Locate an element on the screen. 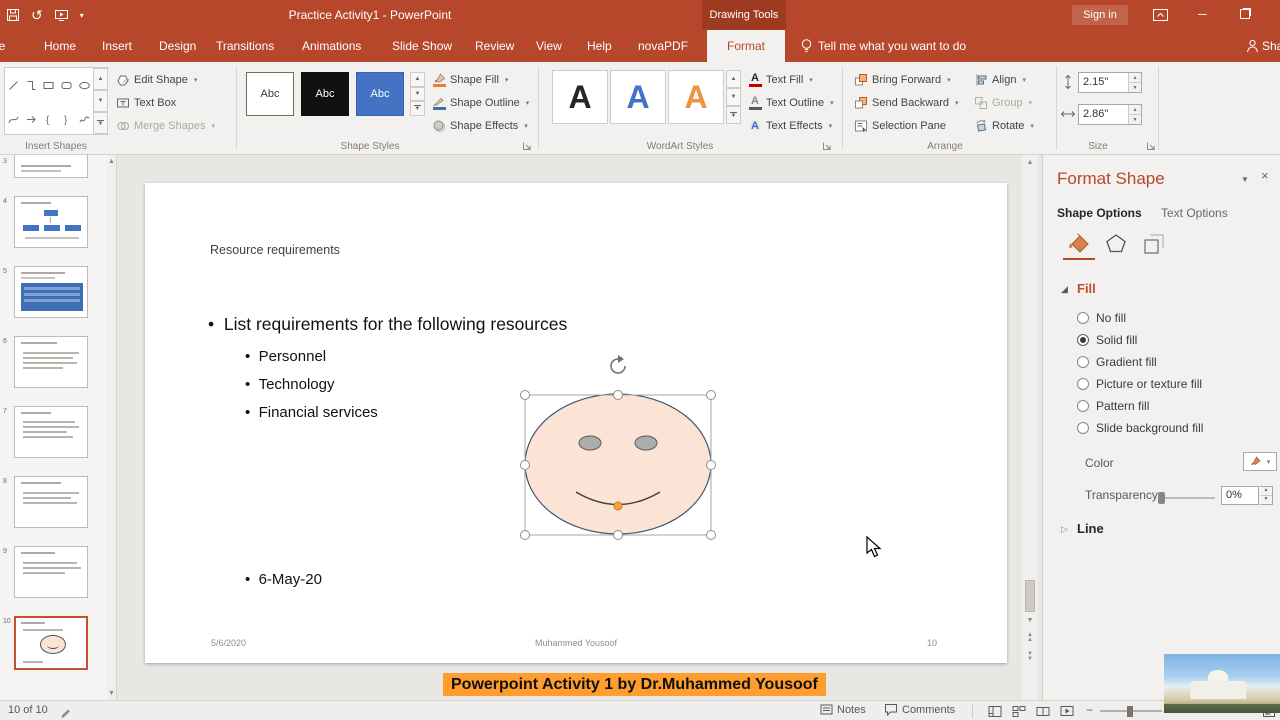 This screenshot has height=720, width=1280. text-box-button: Text Box is located at coordinates (146, 103).